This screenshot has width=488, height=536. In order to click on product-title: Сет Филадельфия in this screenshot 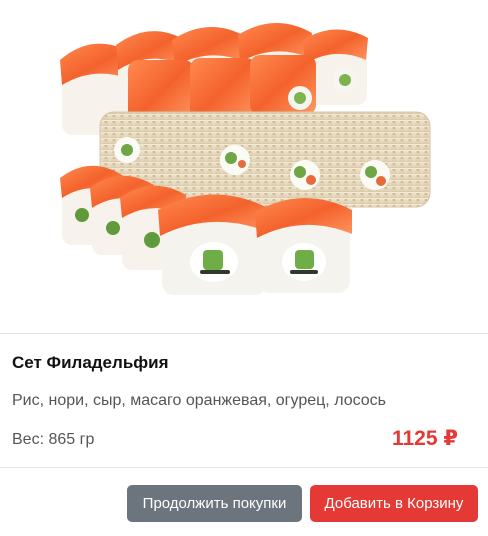, I will do `click(90, 362)`.